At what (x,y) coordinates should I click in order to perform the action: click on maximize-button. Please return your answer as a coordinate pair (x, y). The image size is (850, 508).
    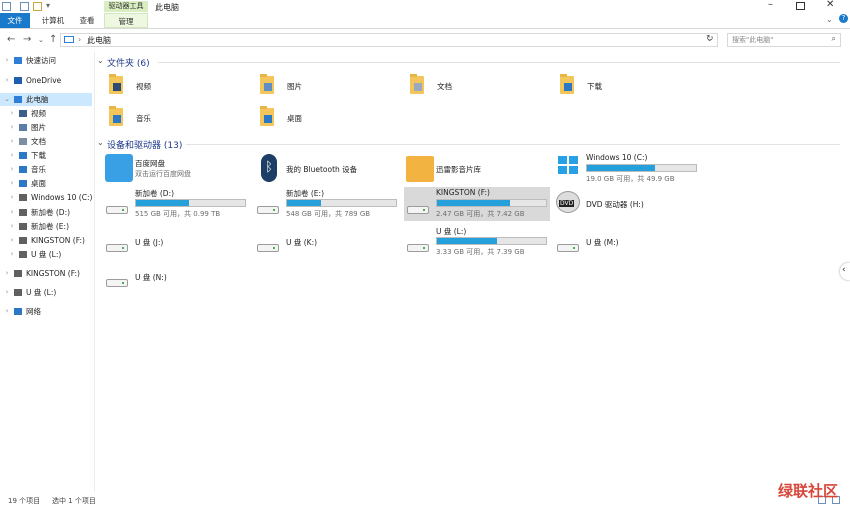
    Looking at the image, I should click on (800, 6).